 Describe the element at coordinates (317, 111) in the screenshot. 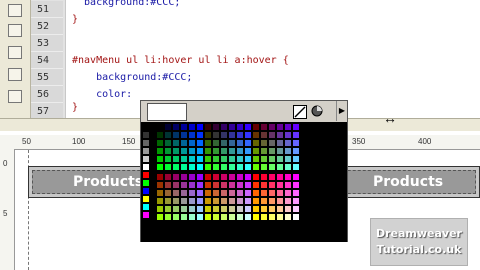

I see `color-wheel-icon` at that location.